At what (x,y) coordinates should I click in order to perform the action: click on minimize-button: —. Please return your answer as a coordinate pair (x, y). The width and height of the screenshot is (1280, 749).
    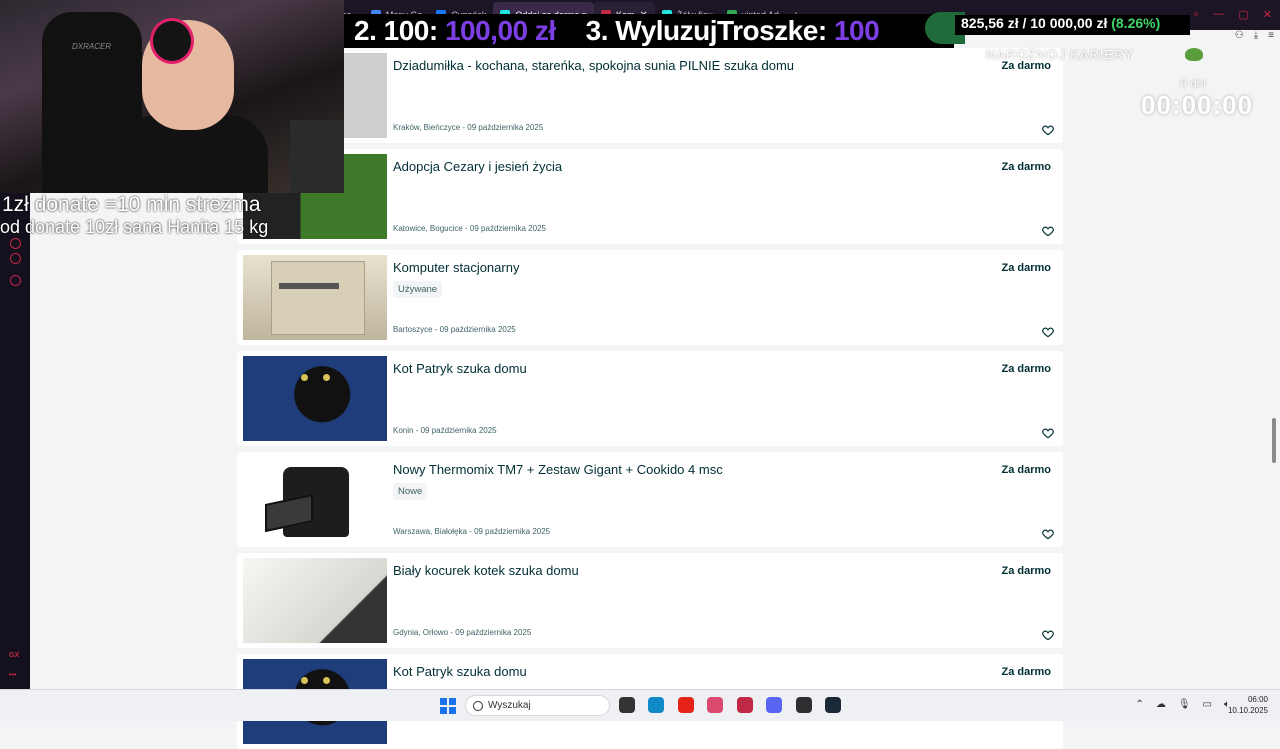
    Looking at the image, I should click on (1218, 14).